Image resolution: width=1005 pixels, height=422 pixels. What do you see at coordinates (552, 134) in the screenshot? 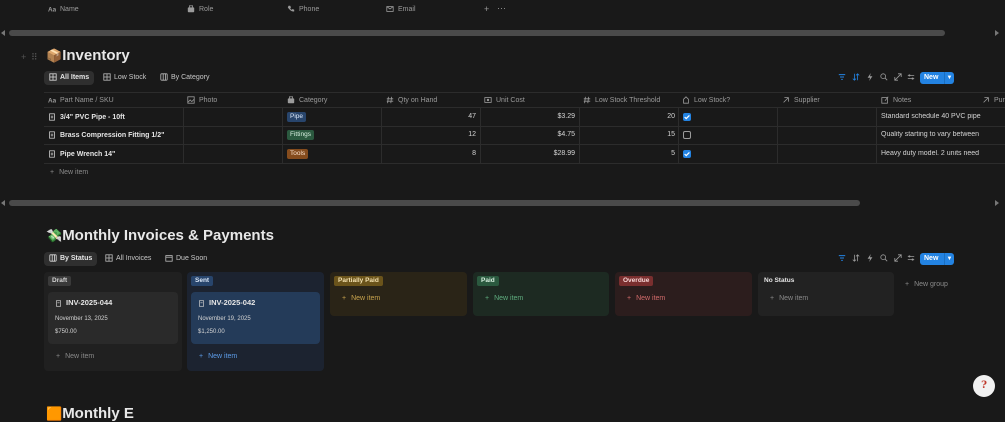
I see `unit-cost-value: $4.75` at bounding box center [552, 134].